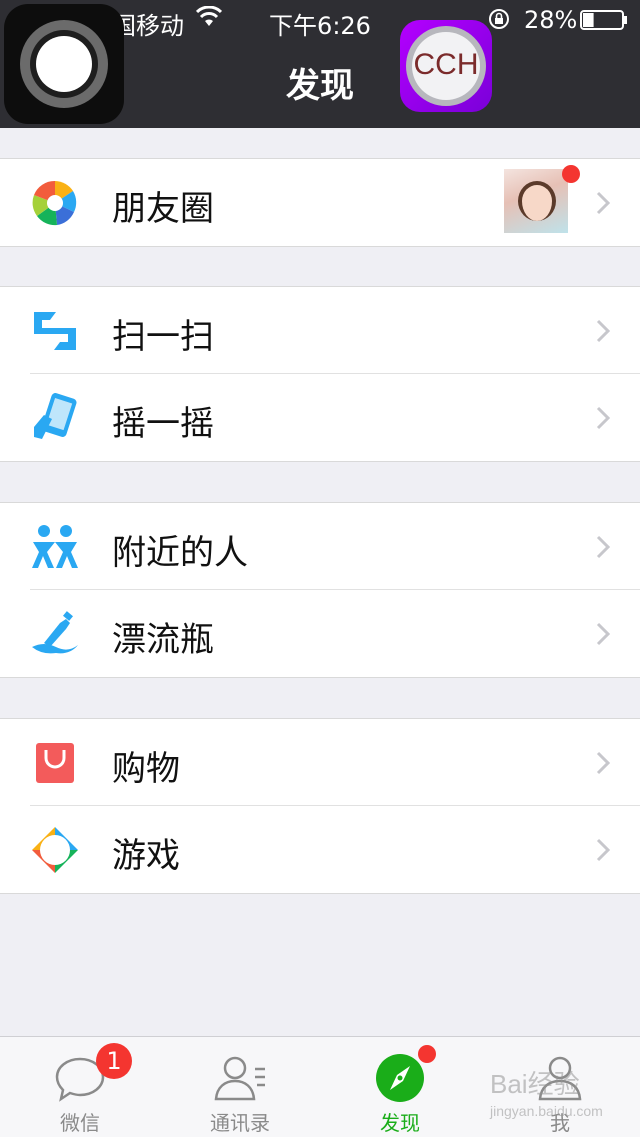  I want to click on tab-chats: 1 微信, so click(80, 1087).